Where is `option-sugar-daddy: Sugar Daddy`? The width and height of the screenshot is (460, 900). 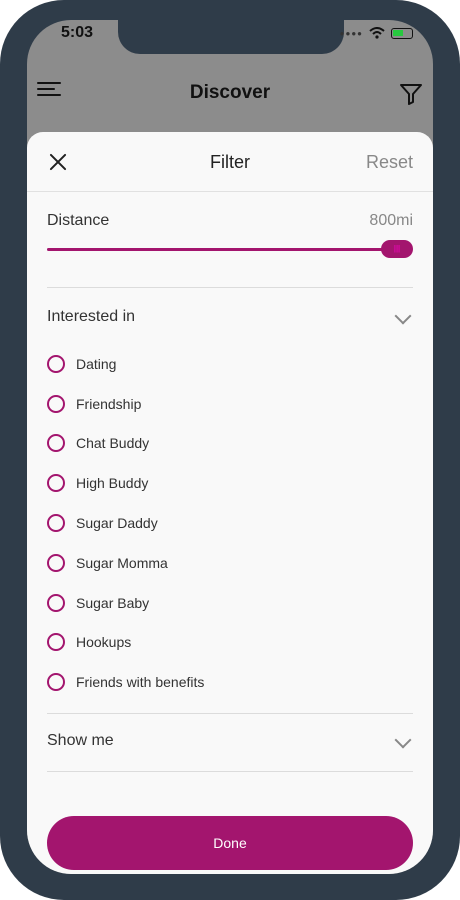 option-sugar-daddy: Sugar Daddy is located at coordinates (230, 523).